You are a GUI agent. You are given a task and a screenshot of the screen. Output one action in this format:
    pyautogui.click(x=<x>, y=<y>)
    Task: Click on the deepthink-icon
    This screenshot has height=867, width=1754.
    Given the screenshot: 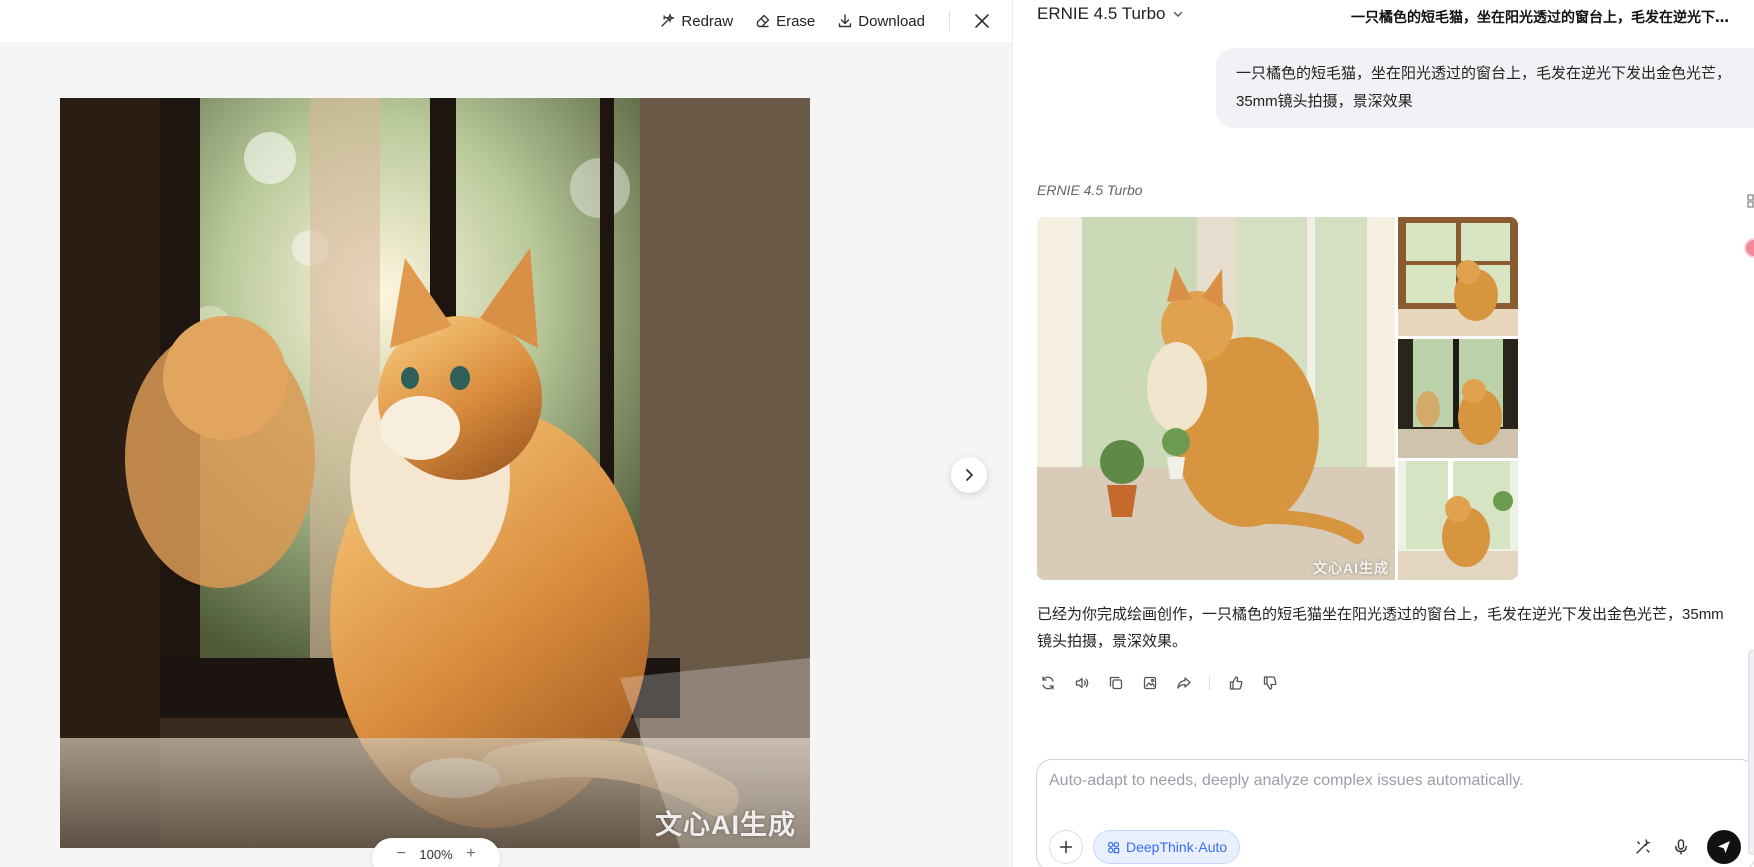 What is the action you would take?
    pyautogui.click(x=1113, y=847)
    